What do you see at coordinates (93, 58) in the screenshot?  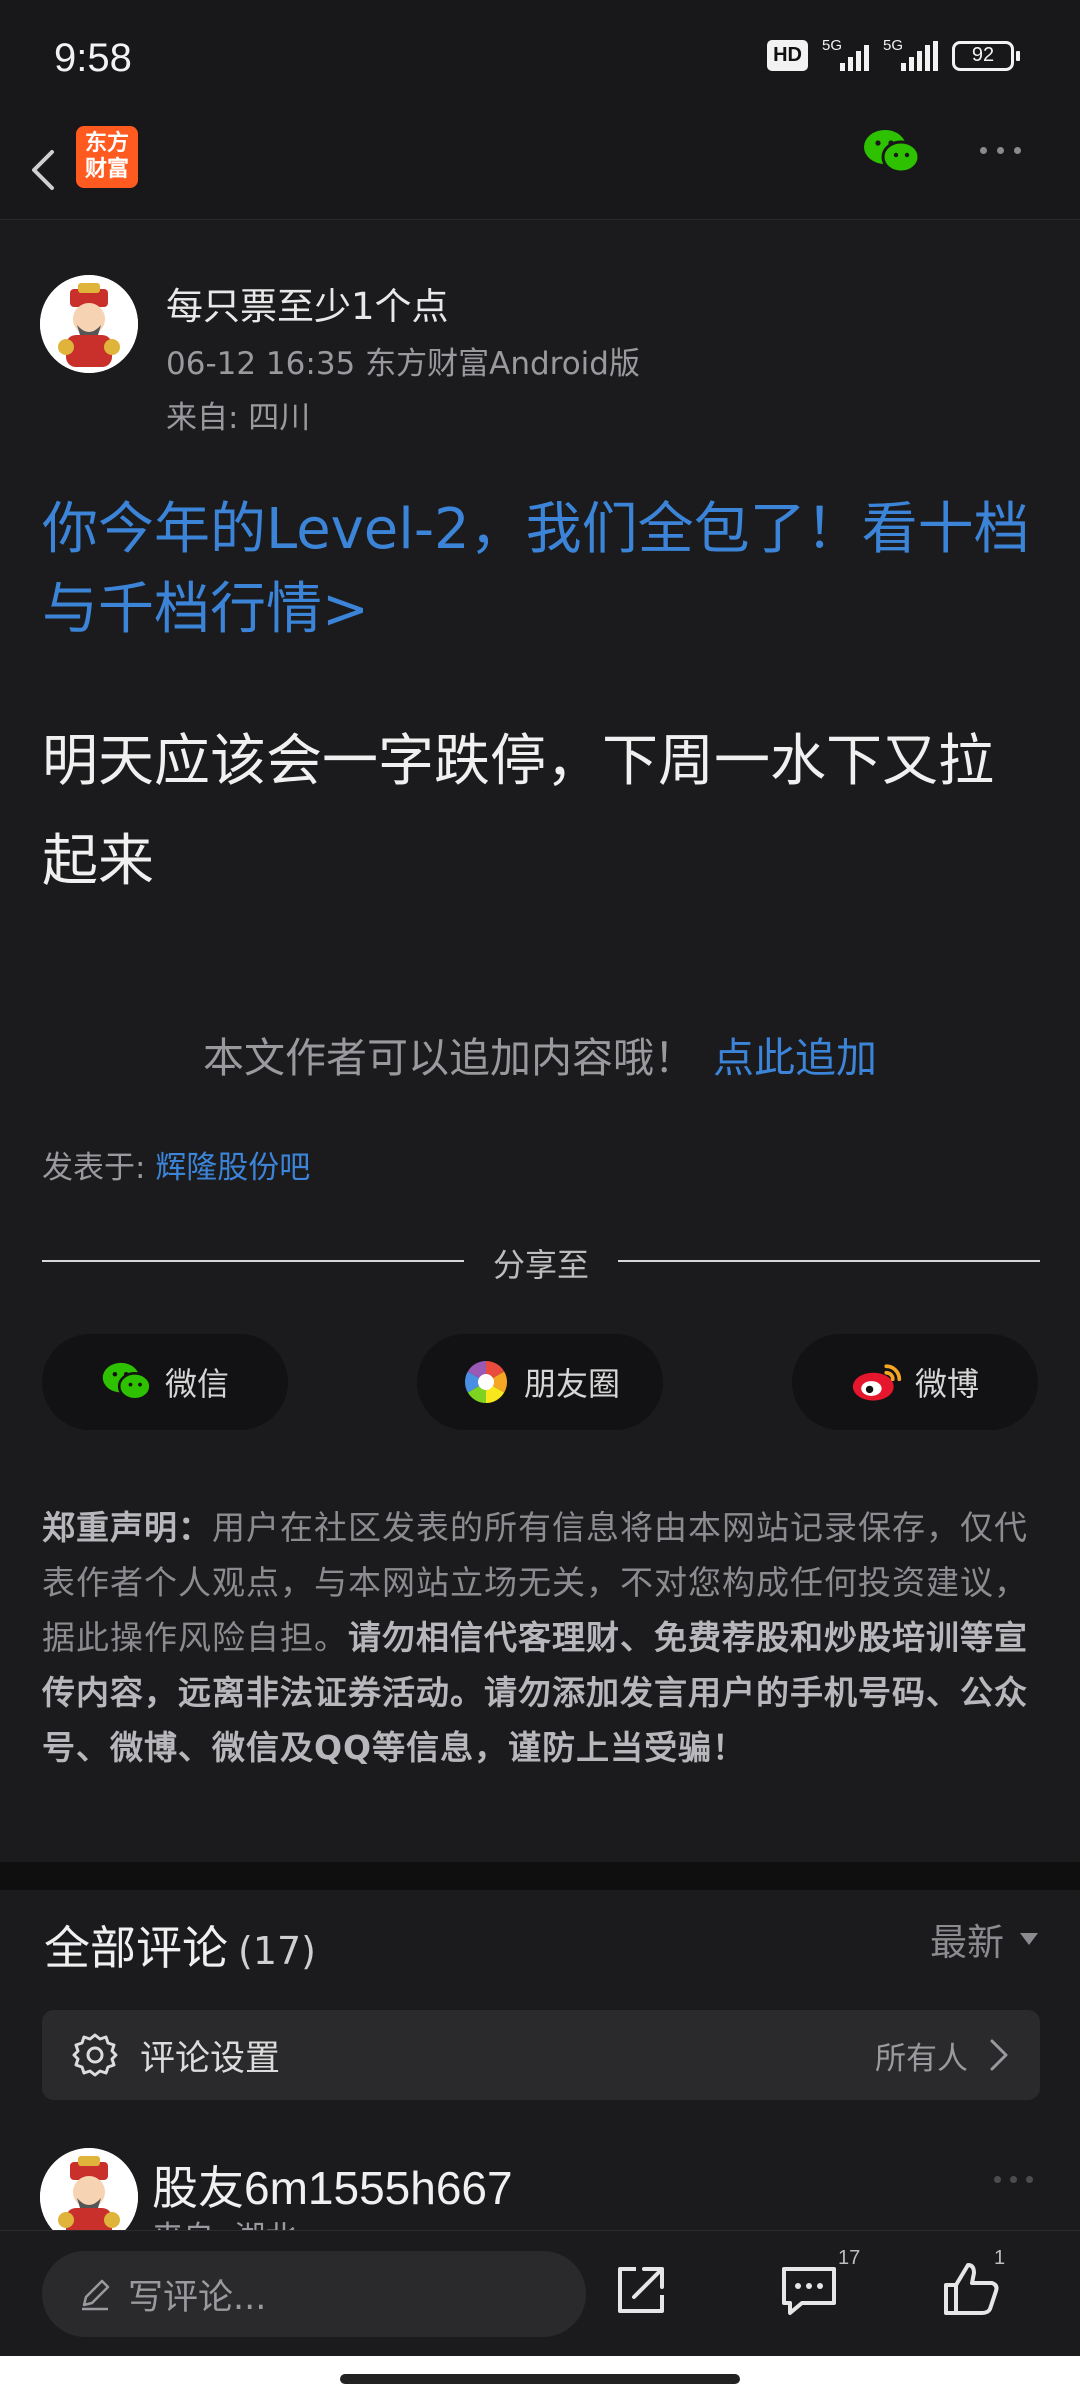 I see `status-time: 9:58` at bounding box center [93, 58].